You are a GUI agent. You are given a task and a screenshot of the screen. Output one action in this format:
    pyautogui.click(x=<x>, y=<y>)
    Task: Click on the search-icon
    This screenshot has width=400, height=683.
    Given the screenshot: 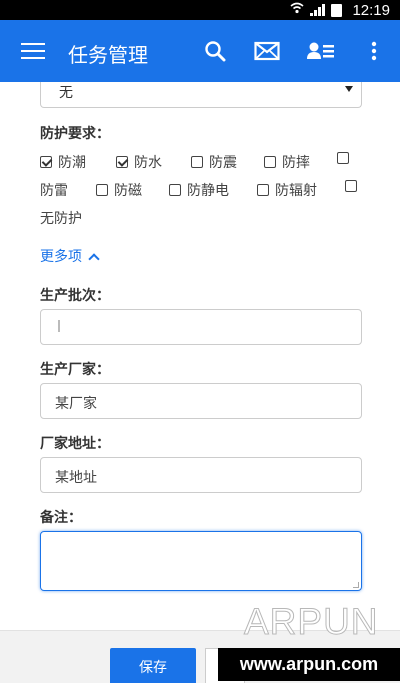 What is the action you would take?
    pyautogui.click(x=215, y=51)
    